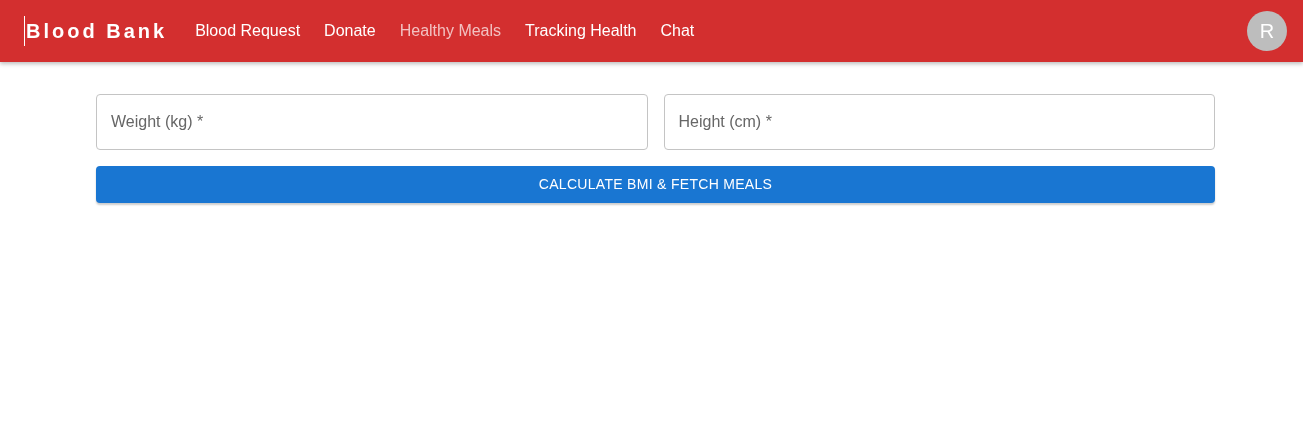 The height and width of the screenshot is (445, 1303). I want to click on calculate-button: CALCULATE BMI & FETCH MEALS, so click(655, 184).